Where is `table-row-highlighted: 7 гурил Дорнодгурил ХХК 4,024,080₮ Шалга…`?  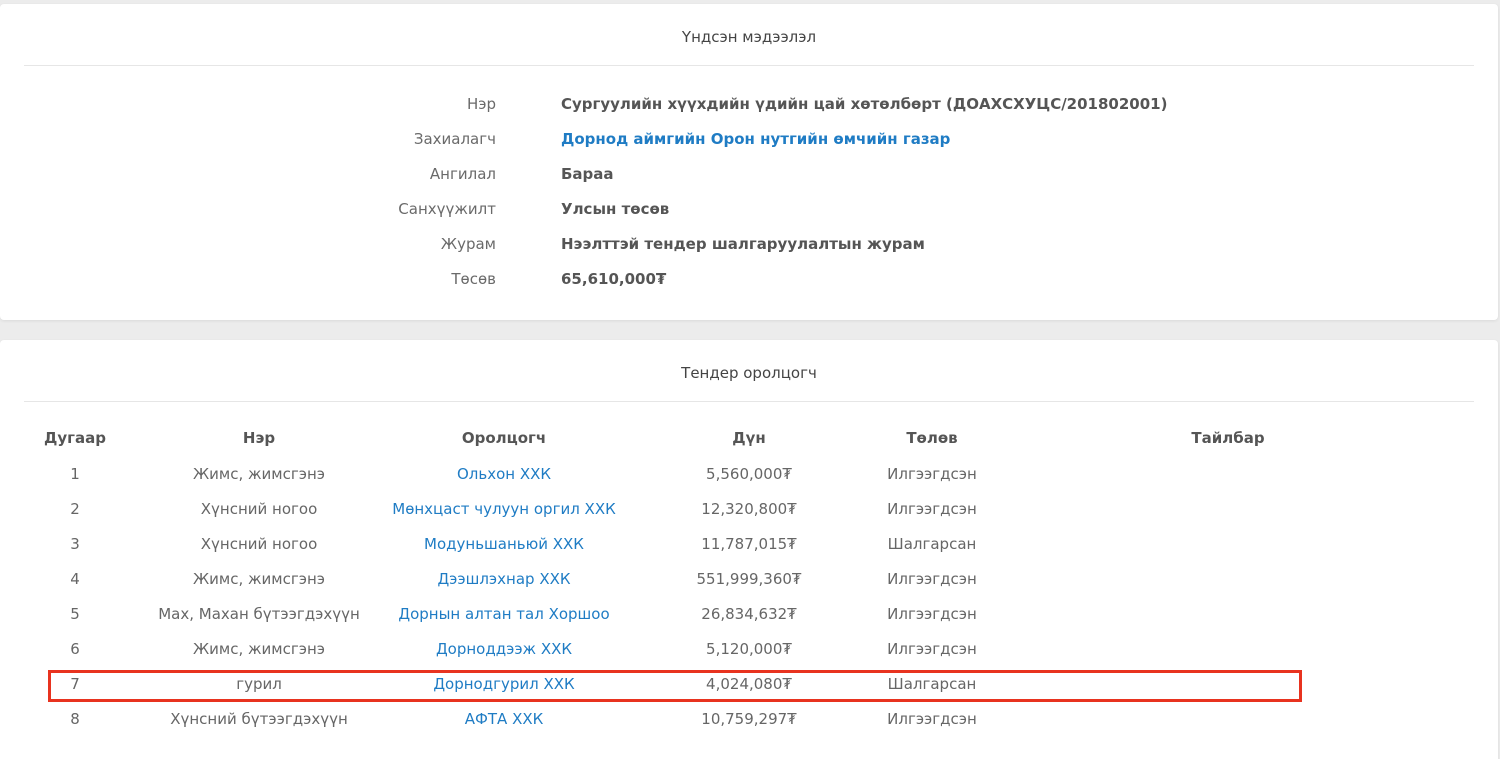
table-row-highlighted: 7 гурил Дорнодгурил ХХК 4,024,080₮ Шалга… is located at coordinates (749, 683).